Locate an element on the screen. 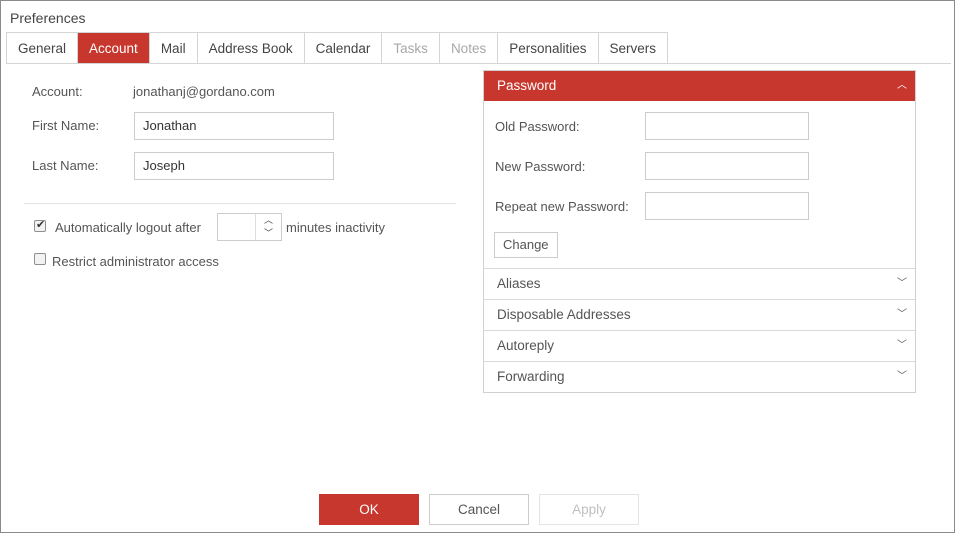 This screenshot has height=533, width=957. tab-mail: Mail is located at coordinates (174, 48).